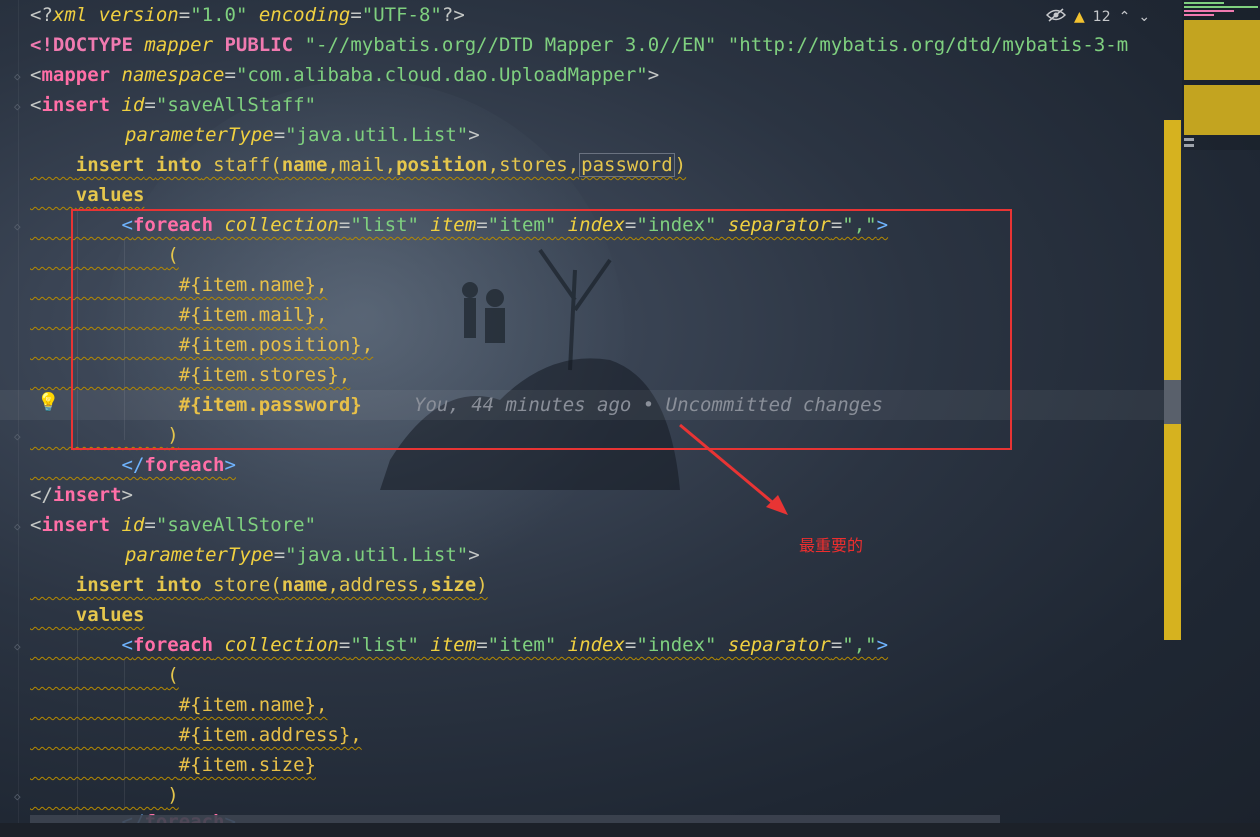 This screenshot has height=837, width=1260. Describe the element at coordinates (302, 555) in the screenshot. I see `code-line-19: parameterType="java.util.List">` at that location.